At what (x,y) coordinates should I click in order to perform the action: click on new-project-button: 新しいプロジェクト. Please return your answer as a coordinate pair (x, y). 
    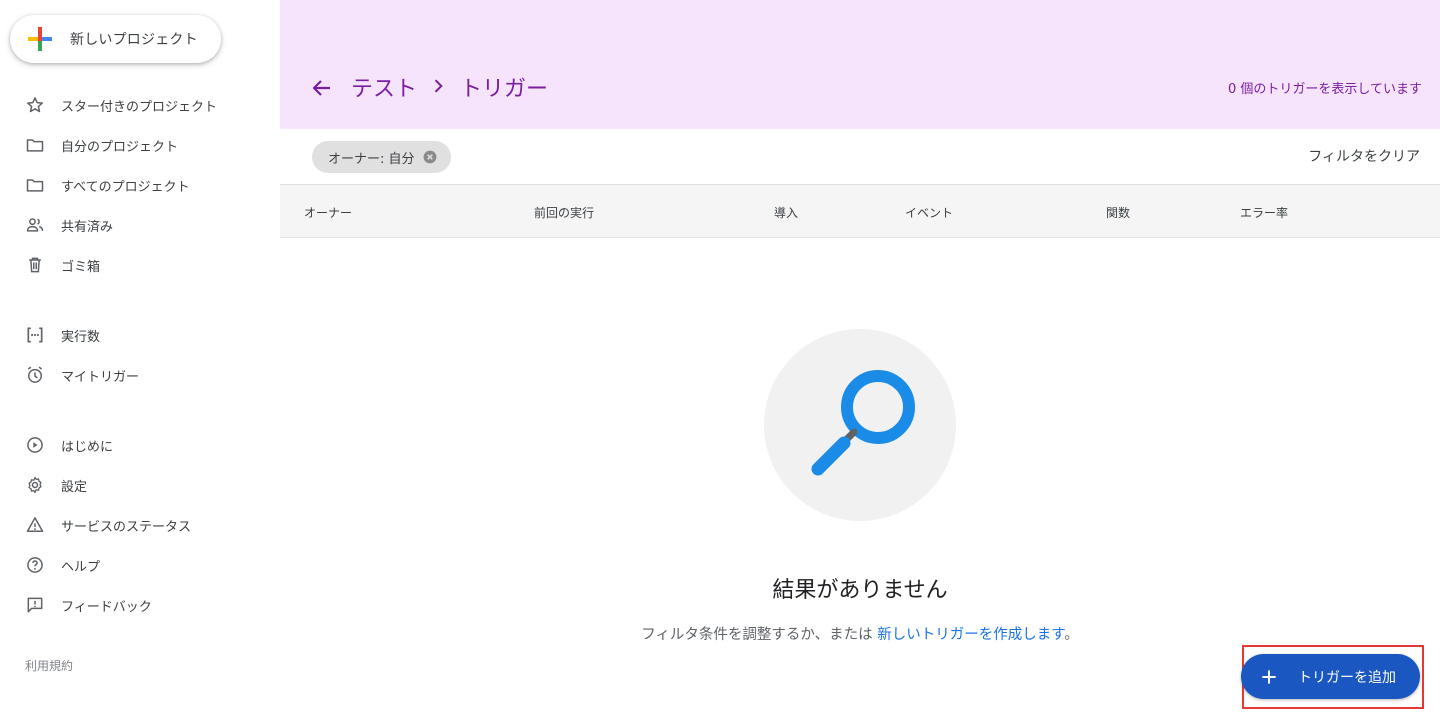
    Looking at the image, I should click on (115, 39).